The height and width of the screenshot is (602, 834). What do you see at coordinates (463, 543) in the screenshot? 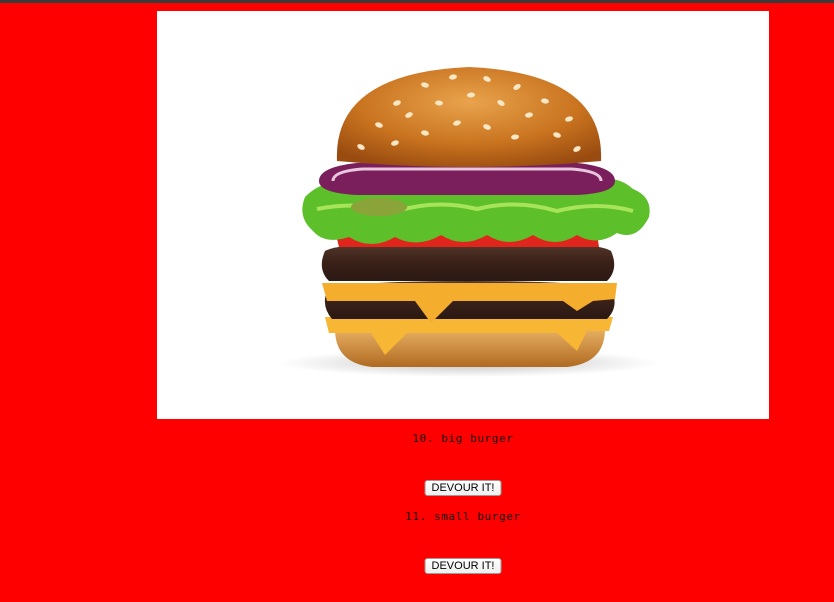
I see `list-item: 11. small burger DEVOUR IT!` at bounding box center [463, 543].